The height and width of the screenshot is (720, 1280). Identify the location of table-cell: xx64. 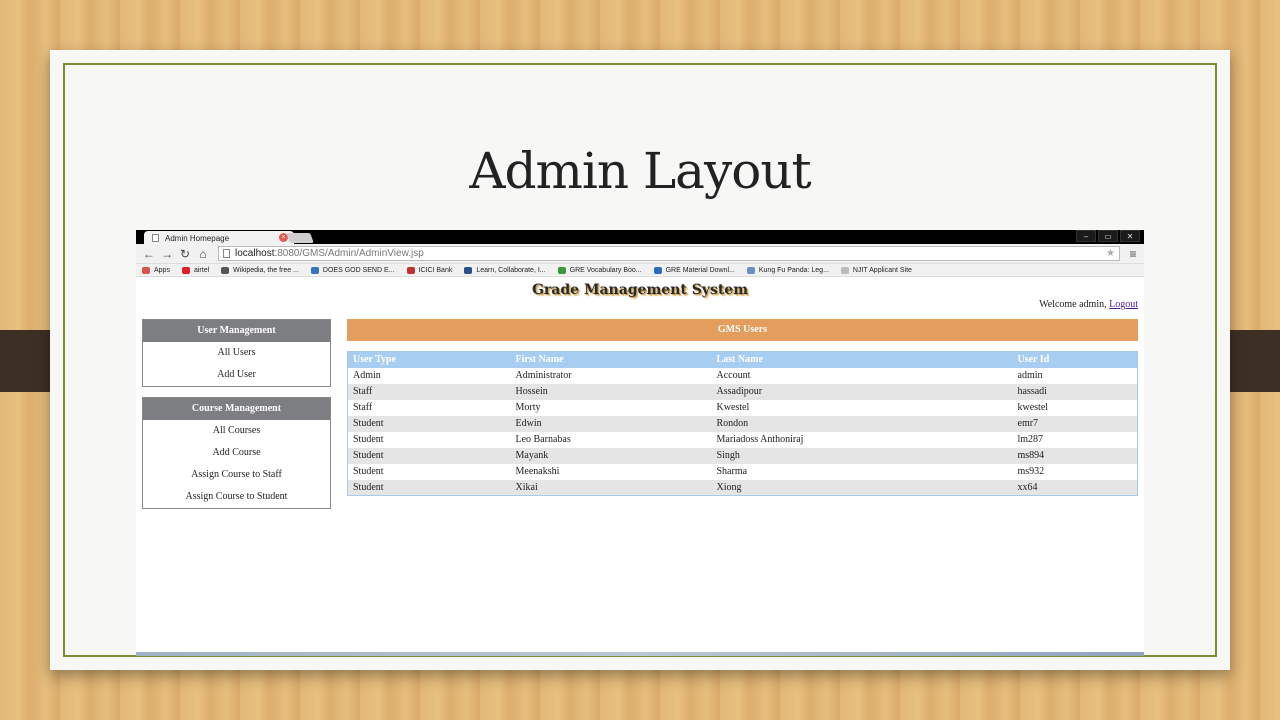
(1075, 487).